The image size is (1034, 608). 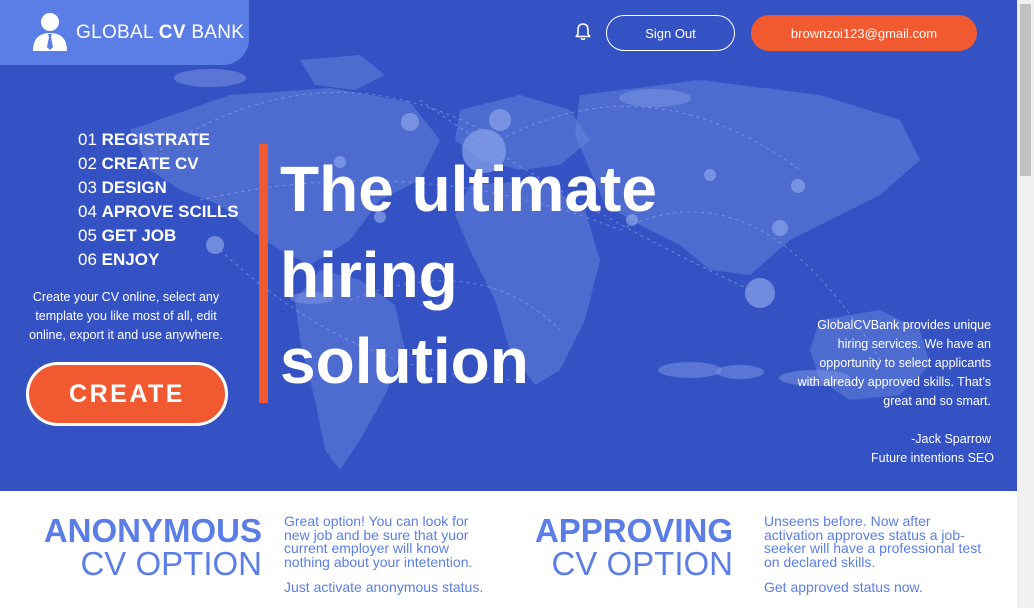 What do you see at coordinates (50, 32) in the screenshot?
I see `user-logo-icon` at bounding box center [50, 32].